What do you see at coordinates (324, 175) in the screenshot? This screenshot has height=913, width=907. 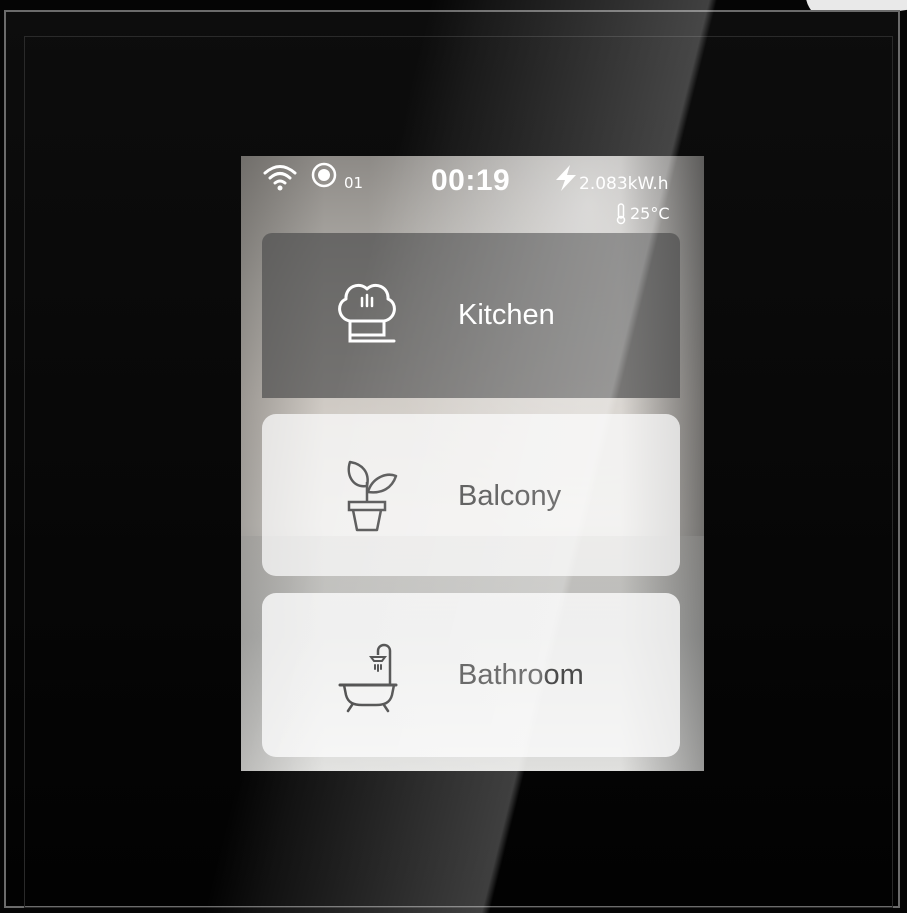 I see `record-icon` at bounding box center [324, 175].